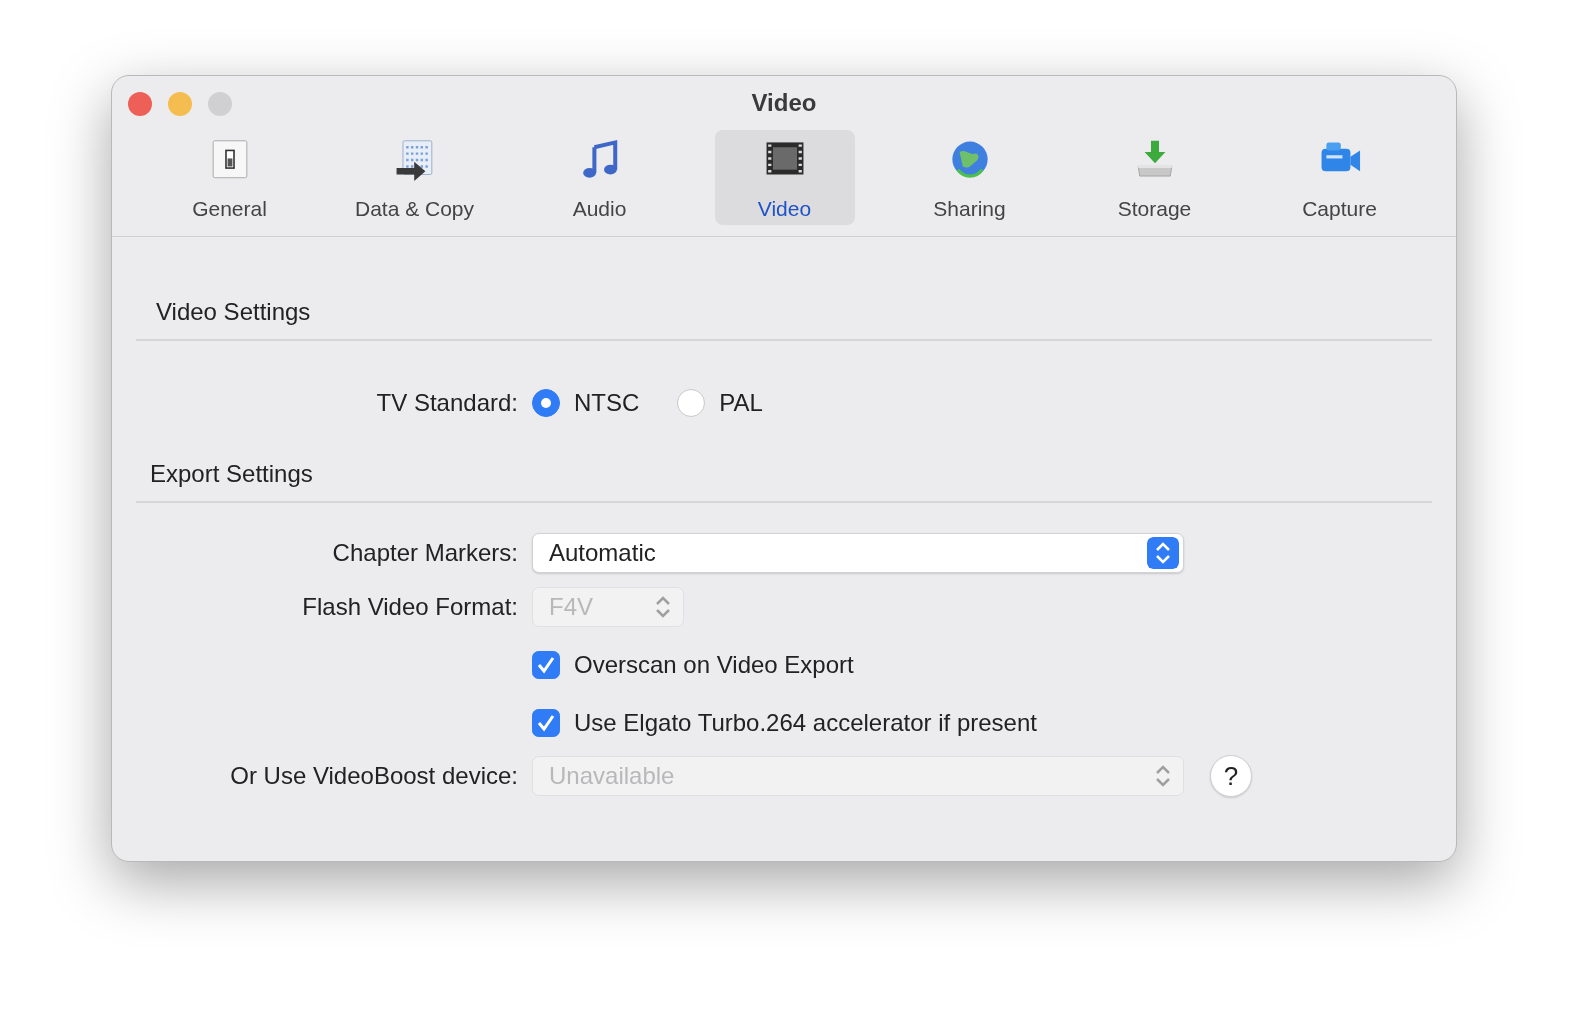  I want to click on field-label: Or Use VideoBoost device:, so click(374, 776).